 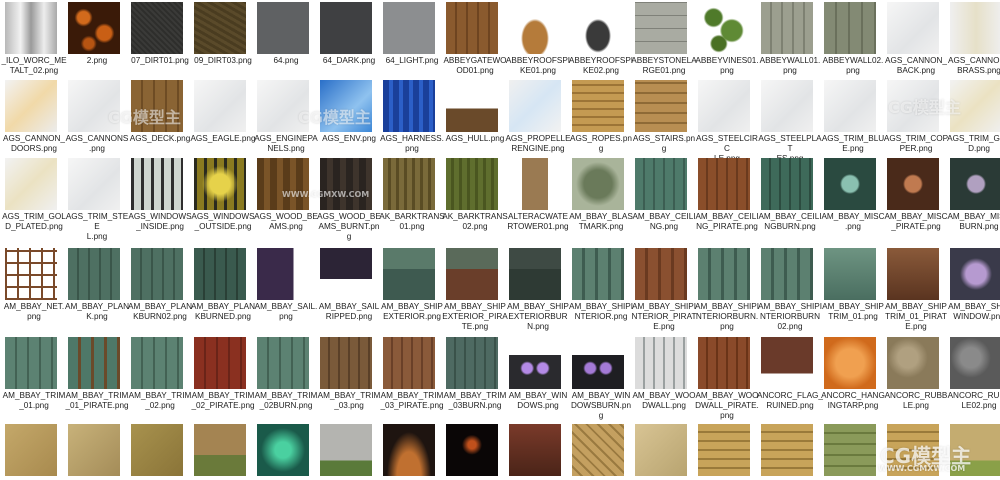 What do you see at coordinates (98, 288) in the screenshot?
I see `texture-file-item: AM_BBAY_PLAN K.png` at bounding box center [98, 288].